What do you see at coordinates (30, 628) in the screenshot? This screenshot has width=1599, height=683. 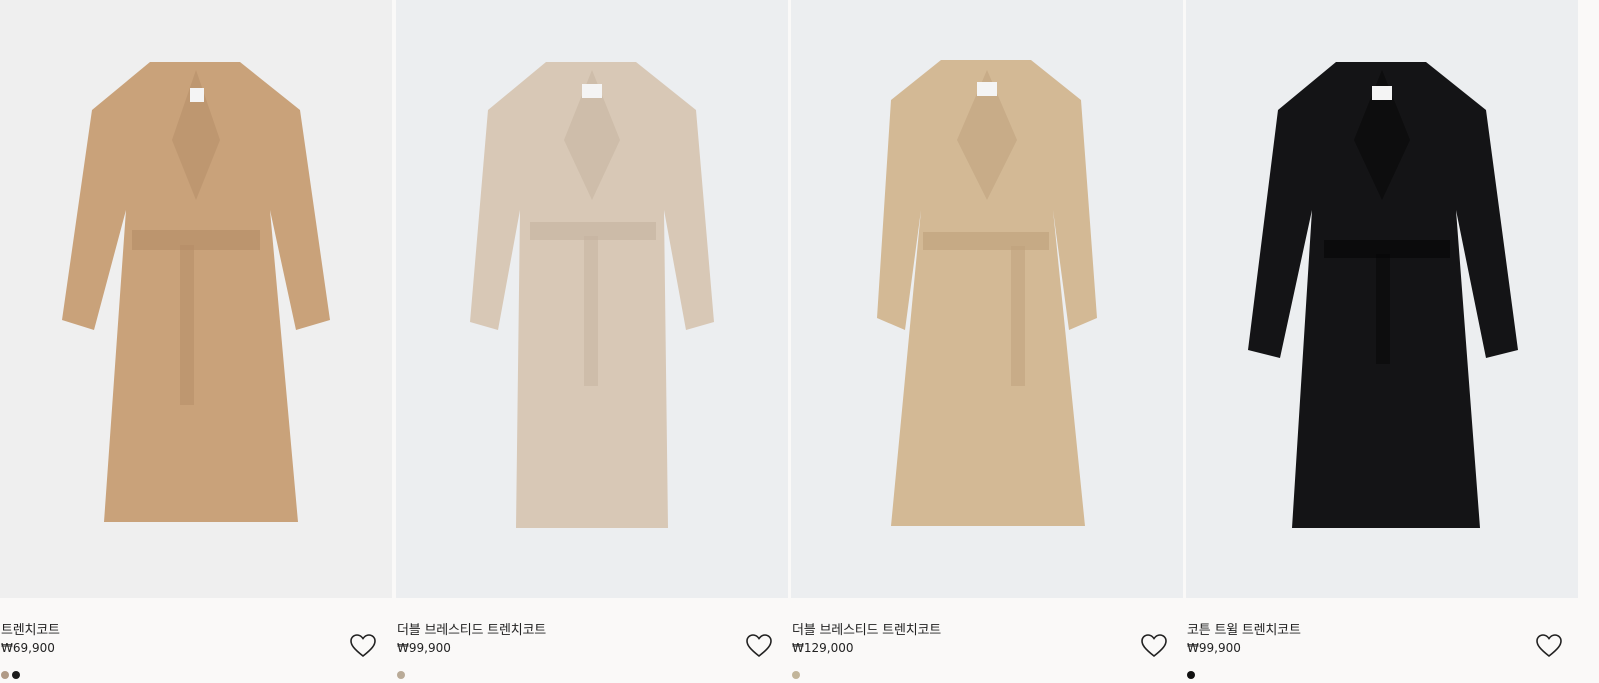 I see `product-title: 트렌치코트` at bounding box center [30, 628].